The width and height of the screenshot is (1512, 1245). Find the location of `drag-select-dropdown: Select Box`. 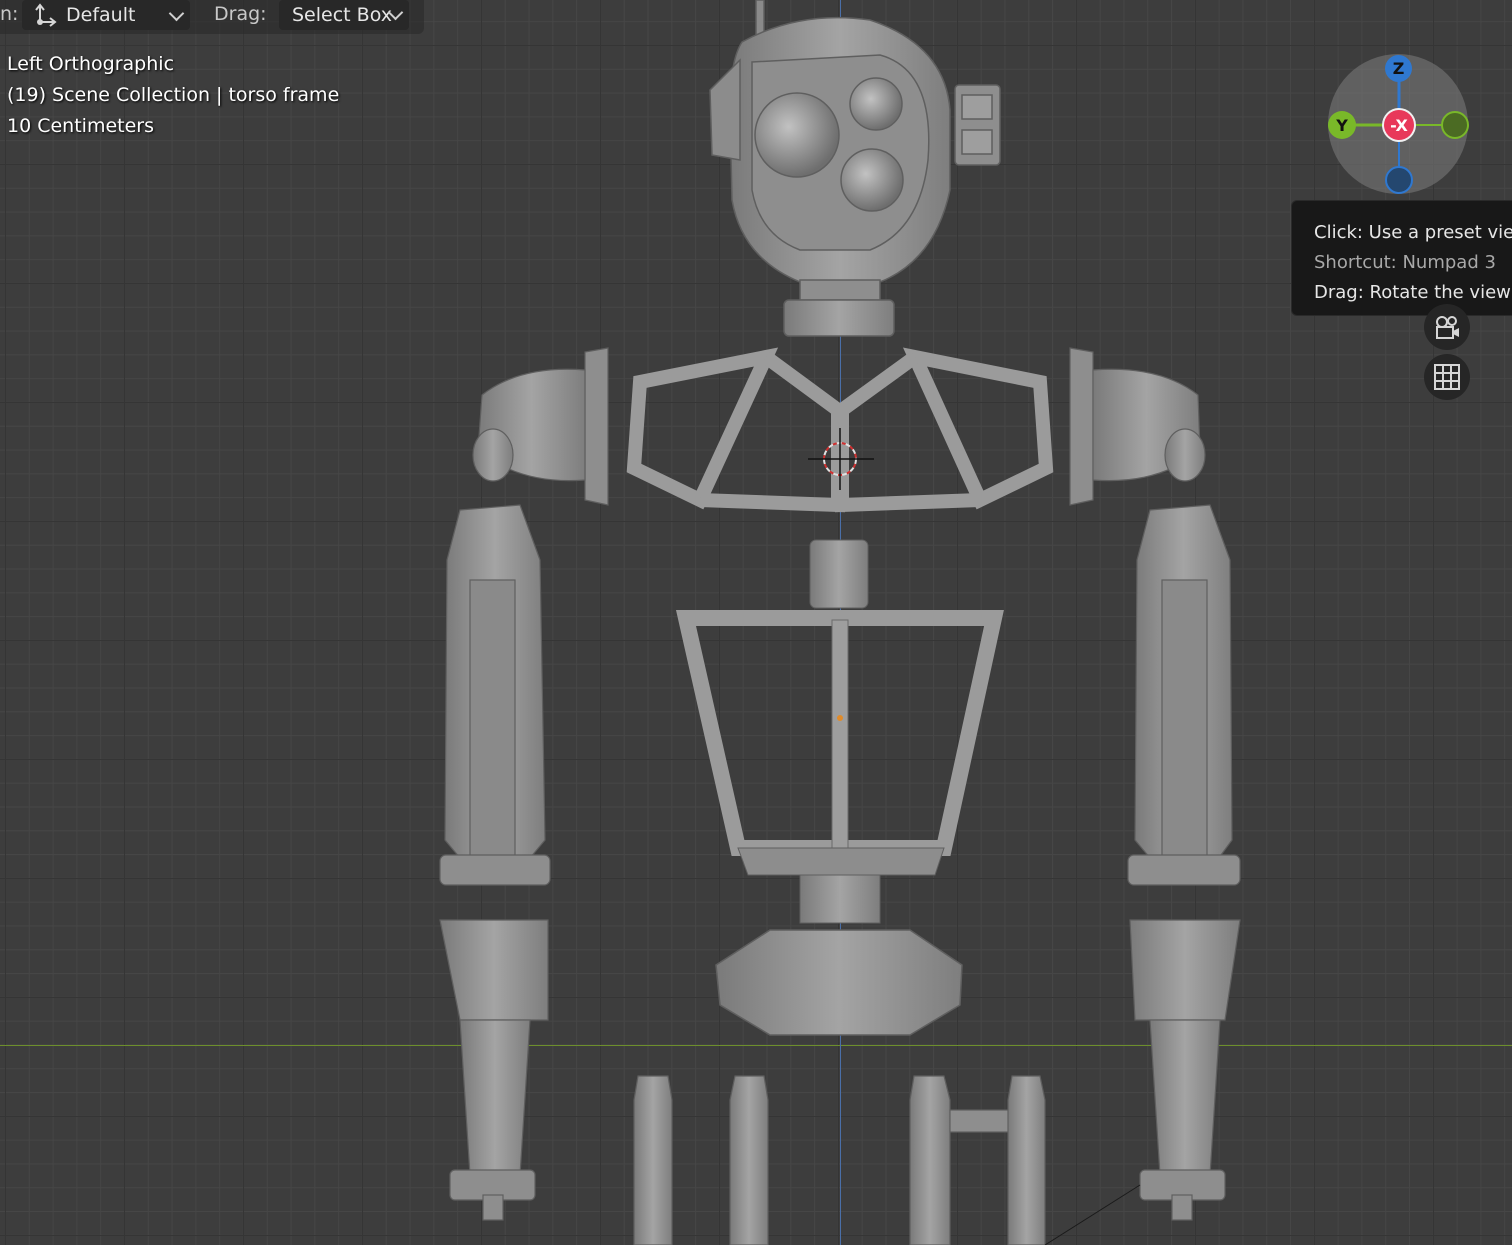

drag-select-dropdown: Select Box is located at coordinates (344, 15).